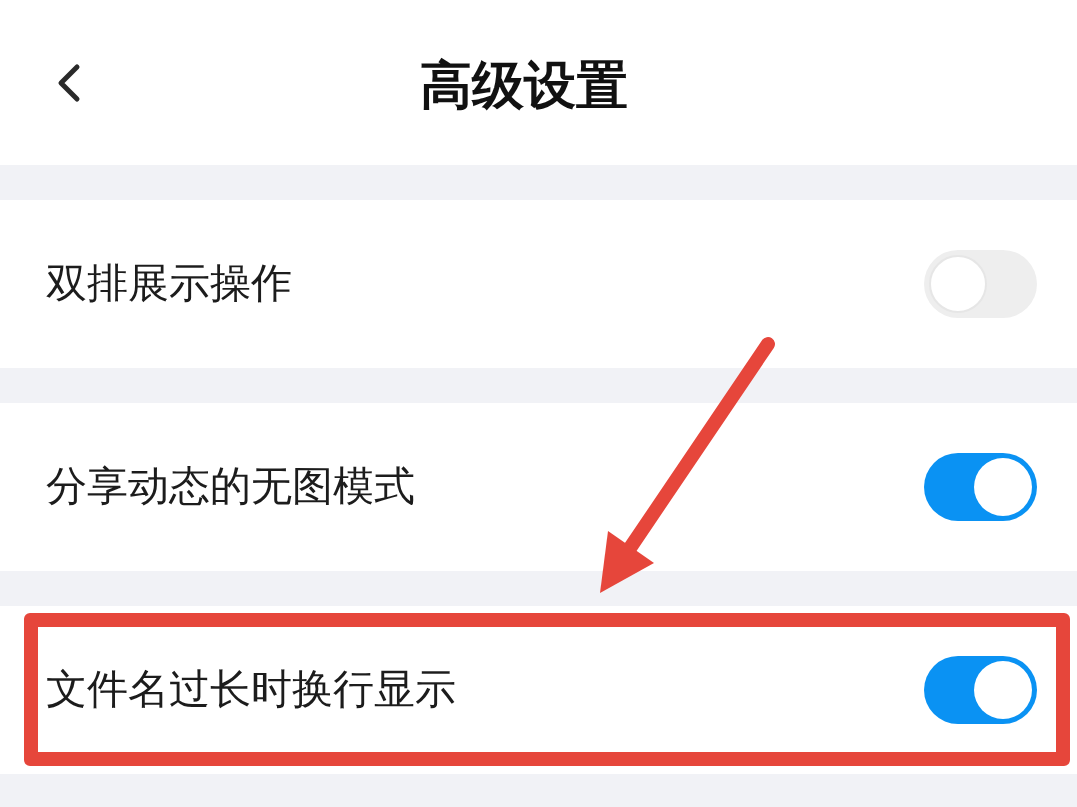  What do you see at coordinates (230, 487) in the screenshot?
I see `setting-label: 分享动态的无图模式` at bounding box center [230, 487].